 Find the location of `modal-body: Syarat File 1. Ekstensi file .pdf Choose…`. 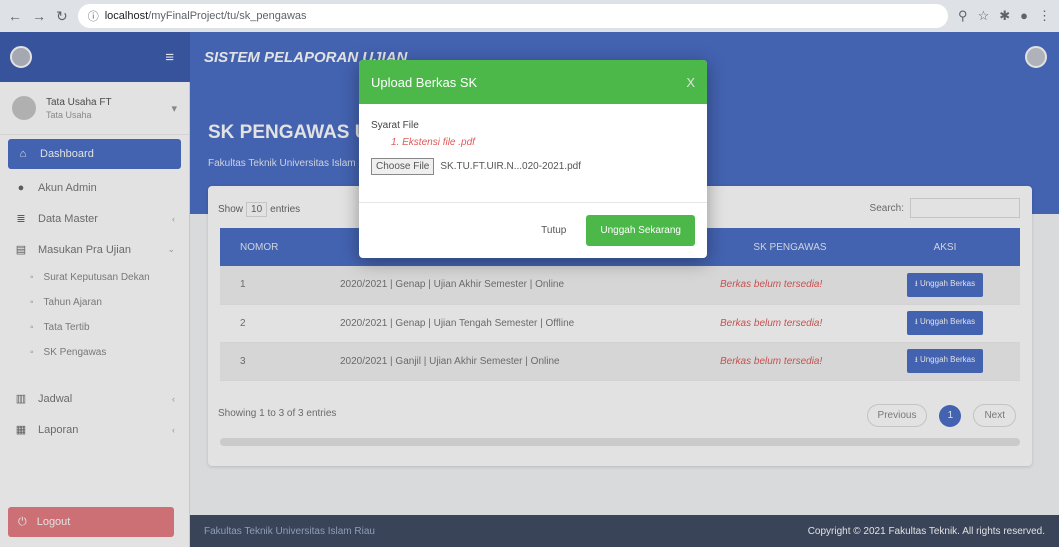

modal-body: Syarat File 1. Ekstensi file .pdf Choose… is located at coordinates (533, 139).